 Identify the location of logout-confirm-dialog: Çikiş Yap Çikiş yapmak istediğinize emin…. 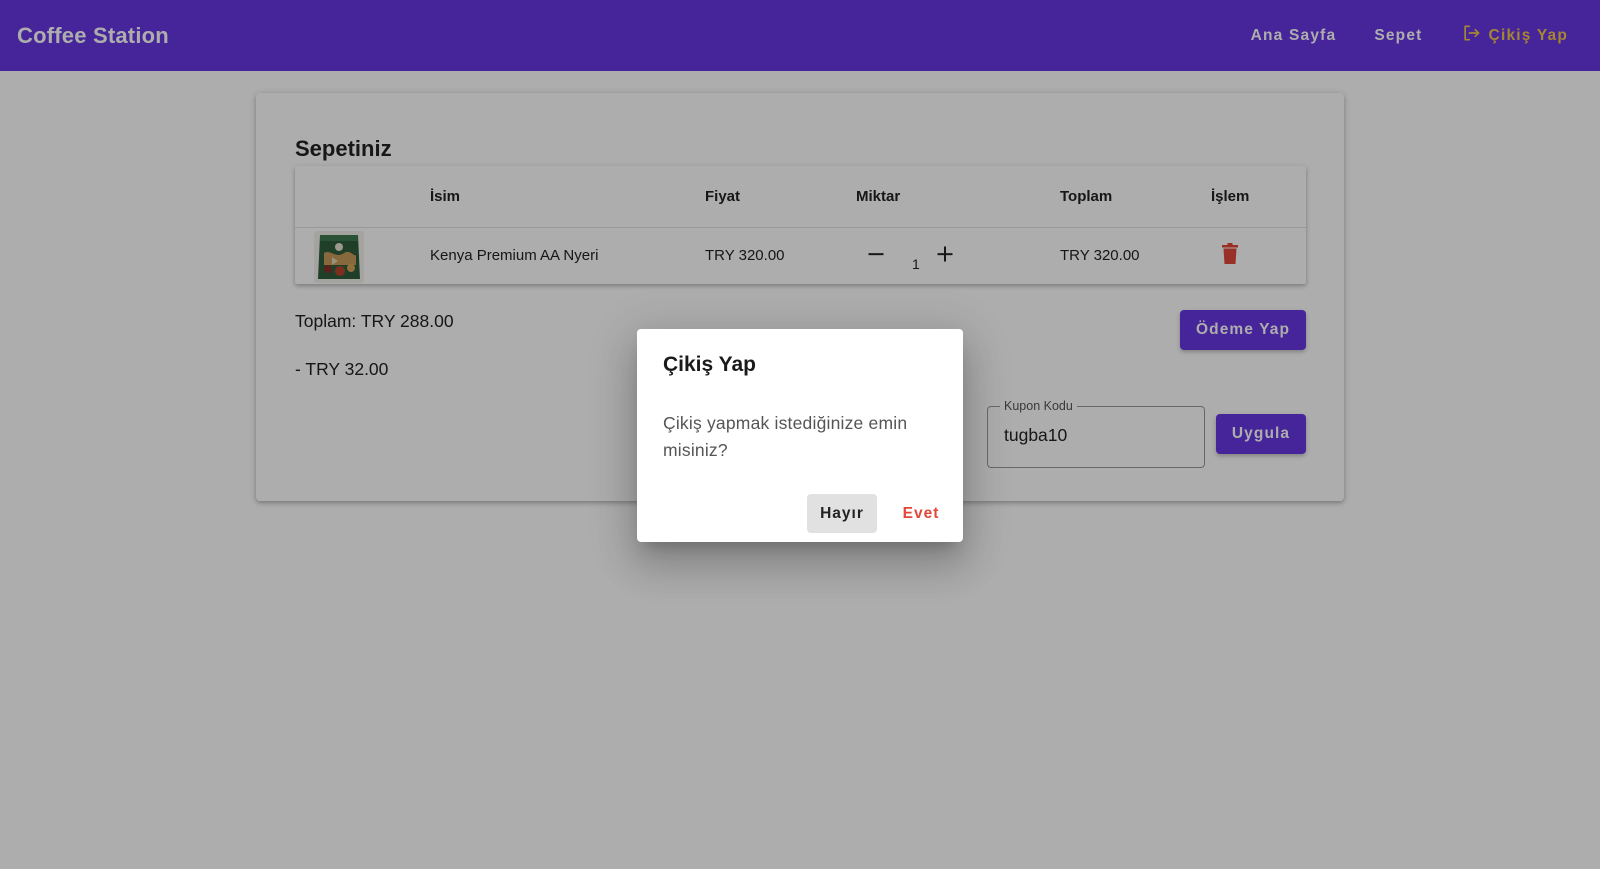
(800, 435).